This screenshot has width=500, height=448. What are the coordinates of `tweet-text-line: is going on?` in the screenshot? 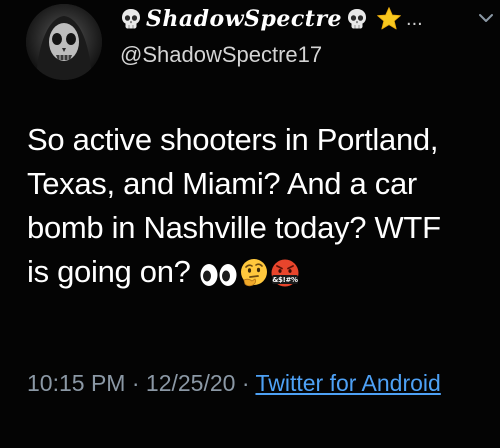 It's located at (113, 271).